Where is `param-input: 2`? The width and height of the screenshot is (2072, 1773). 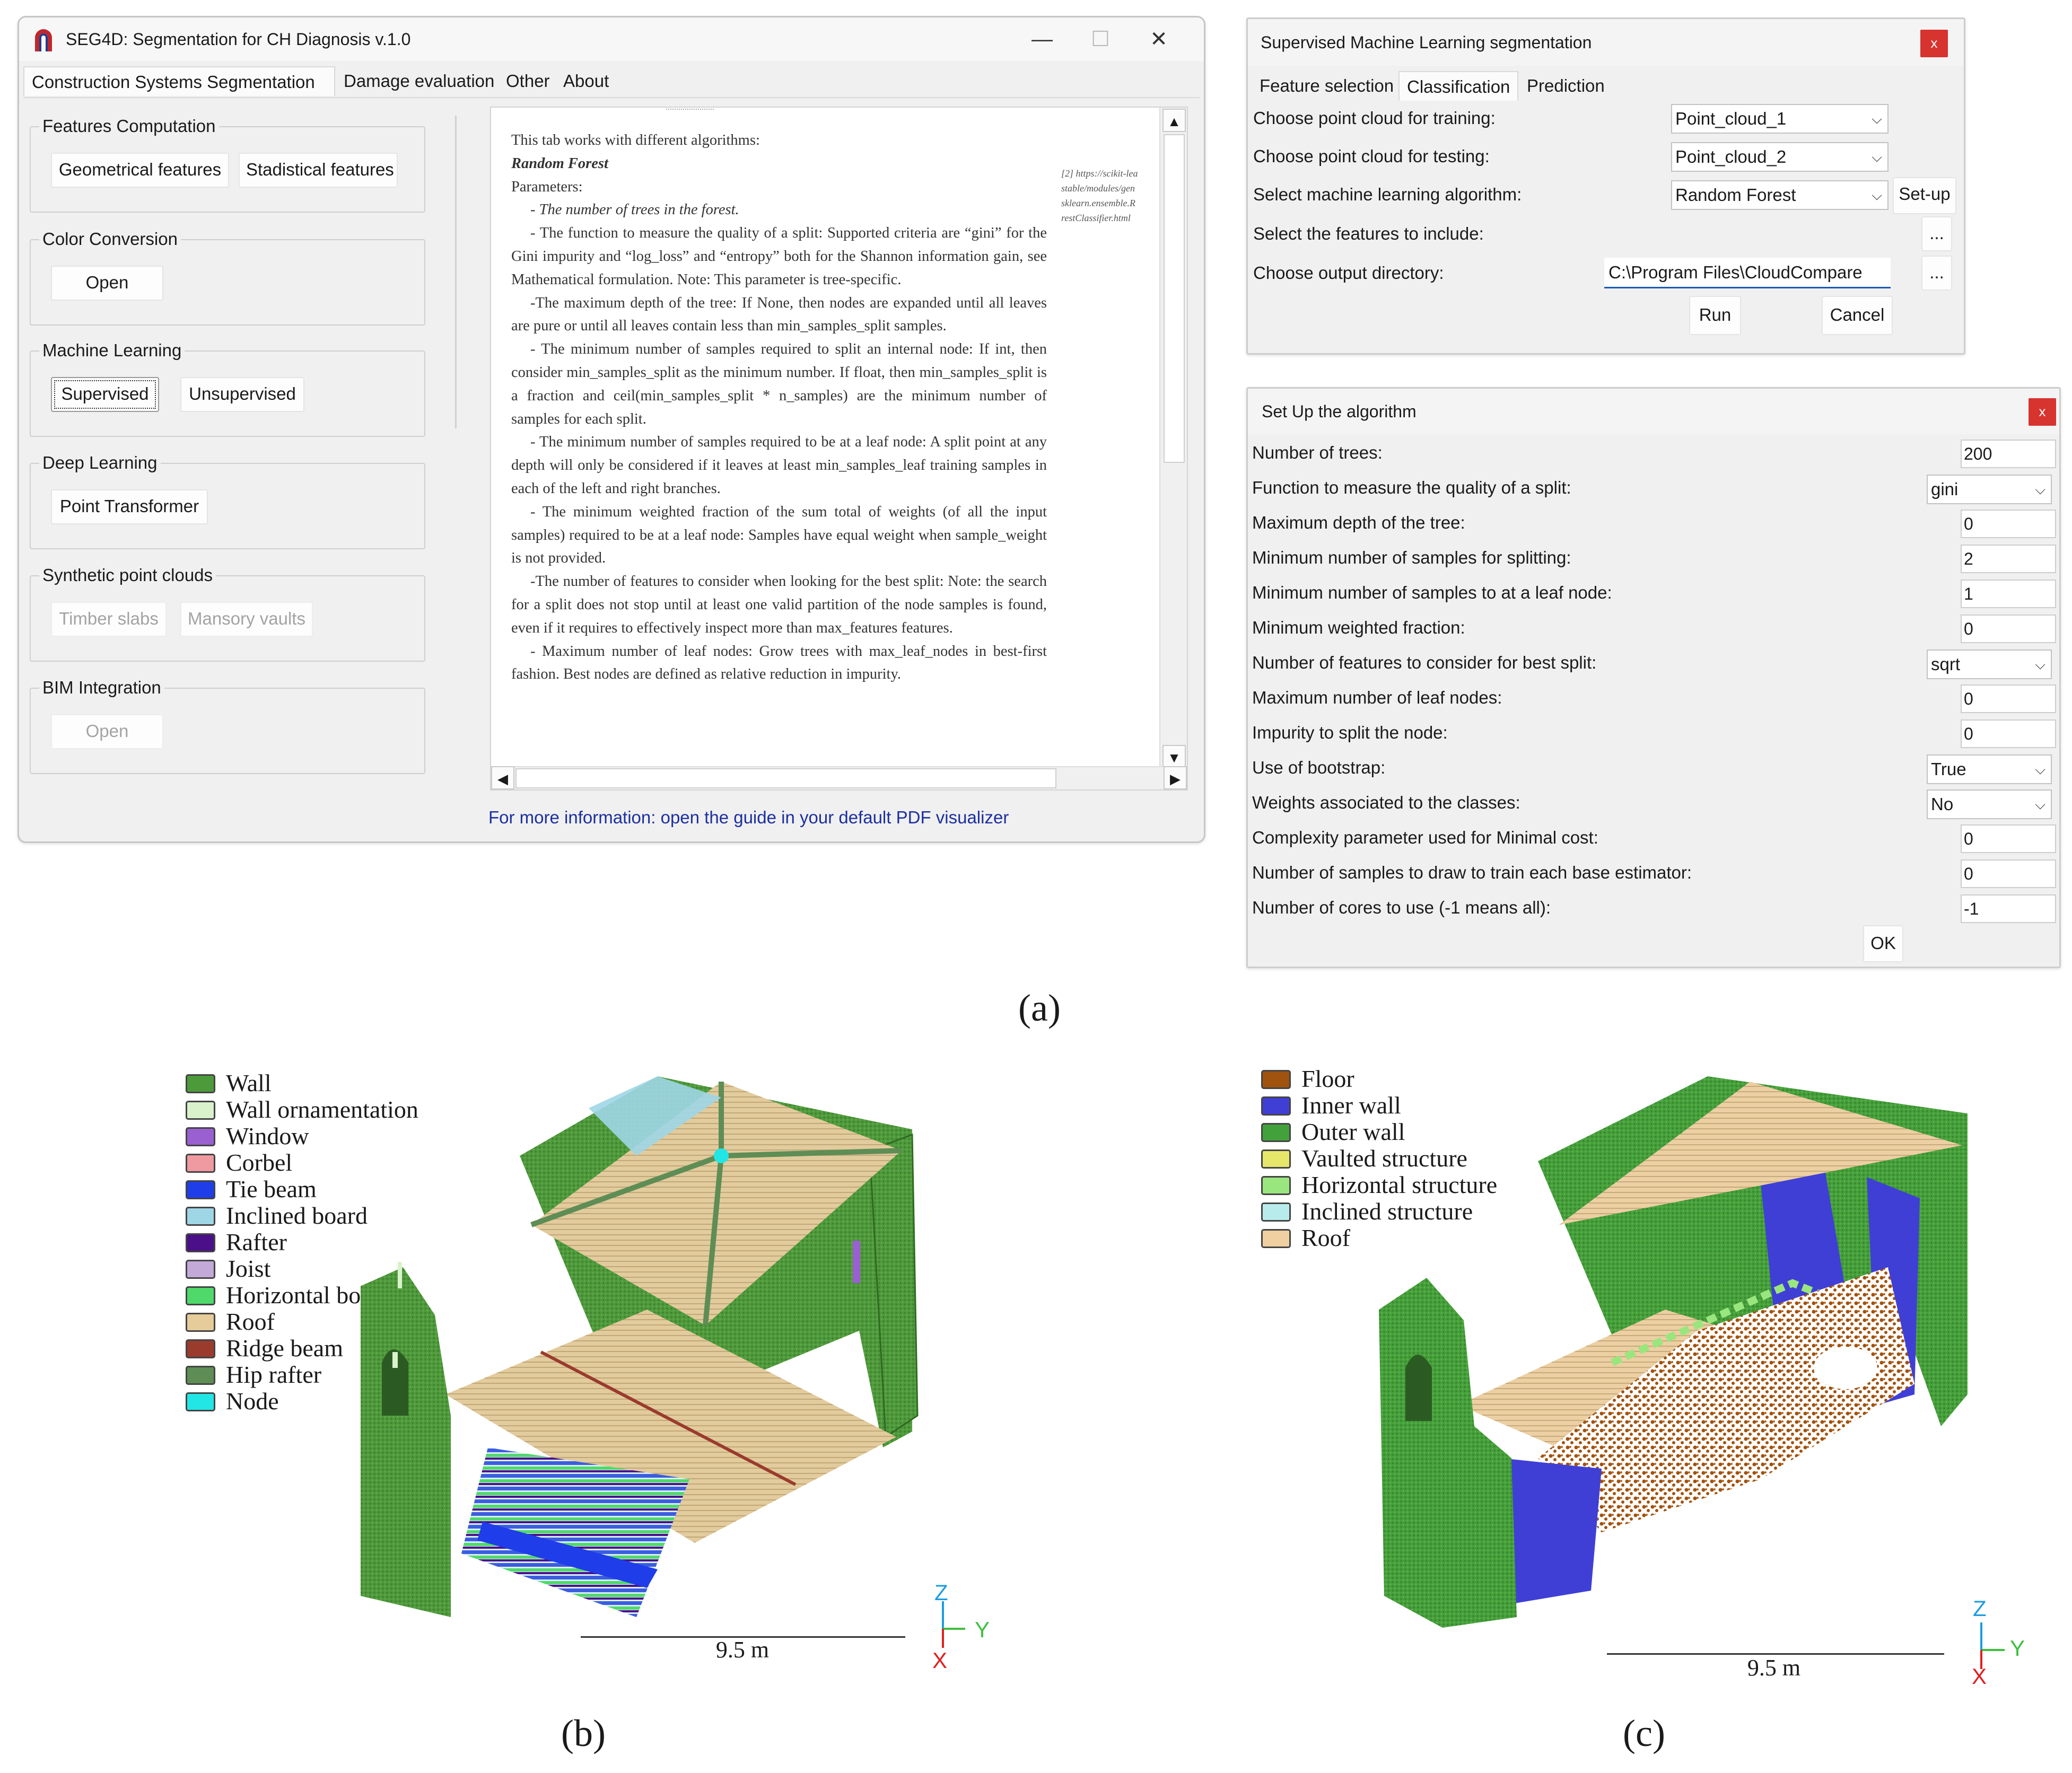
param-input: 2 is located at coordinates (2008, 559).